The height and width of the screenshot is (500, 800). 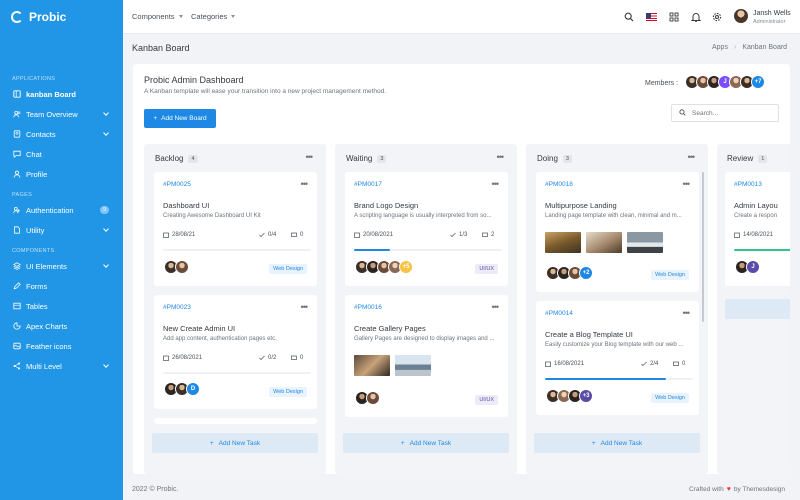 What do you see at coordinates (406, 267) in the screenshot?
I see `assignee-more-badge: +5` at bounding box center [406, 267].